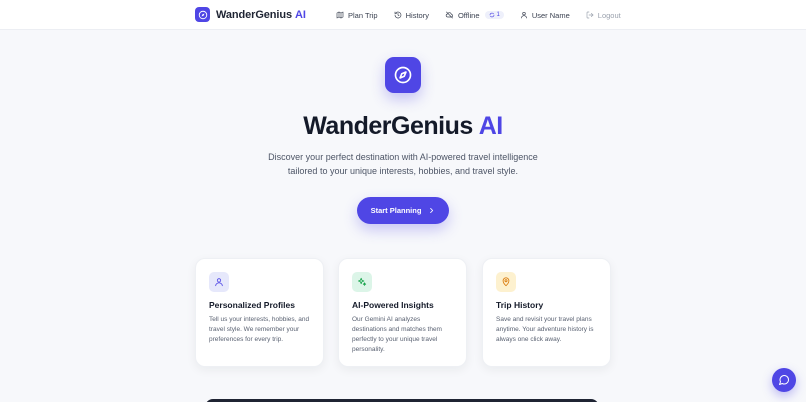  What do you see at coordinates (491, 126) in the screenshot?
I see `hero-title-ai: AI` at bounding box center [491, 126].